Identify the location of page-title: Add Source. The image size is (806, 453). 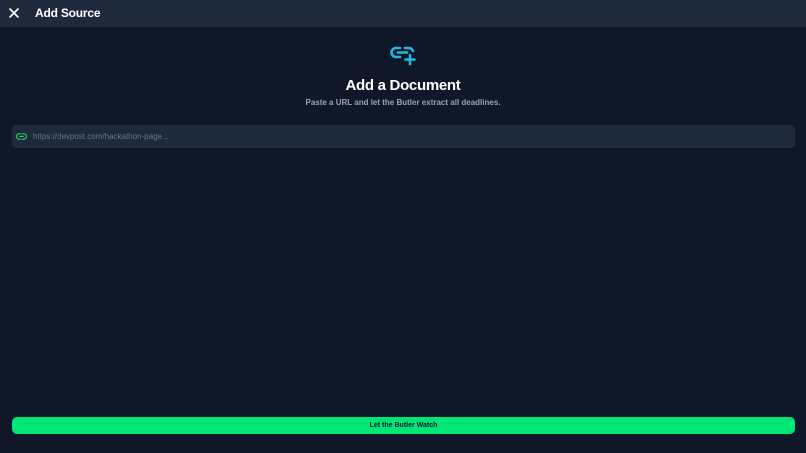
(68, 13).